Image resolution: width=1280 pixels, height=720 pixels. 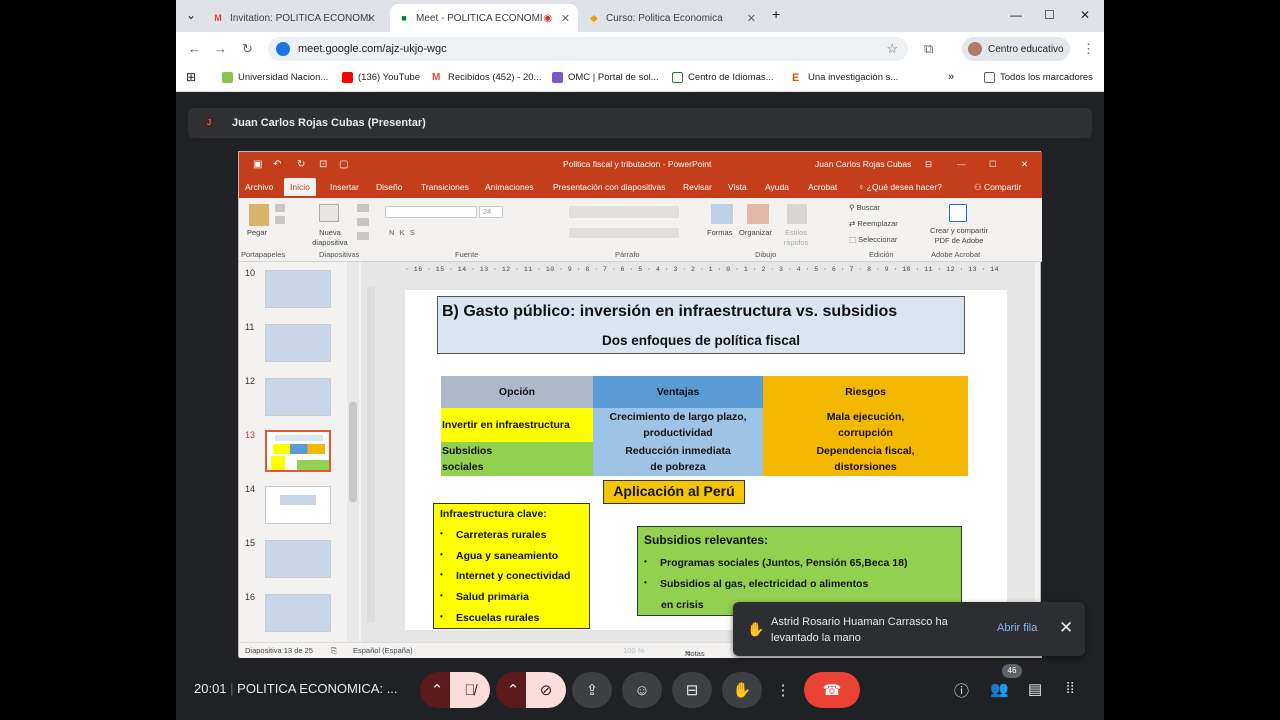 What do you see at coordinates (323, 164) in the screenshot?
I see `start-slideshow-icon: ⊡` at bounding box center [323, 164].